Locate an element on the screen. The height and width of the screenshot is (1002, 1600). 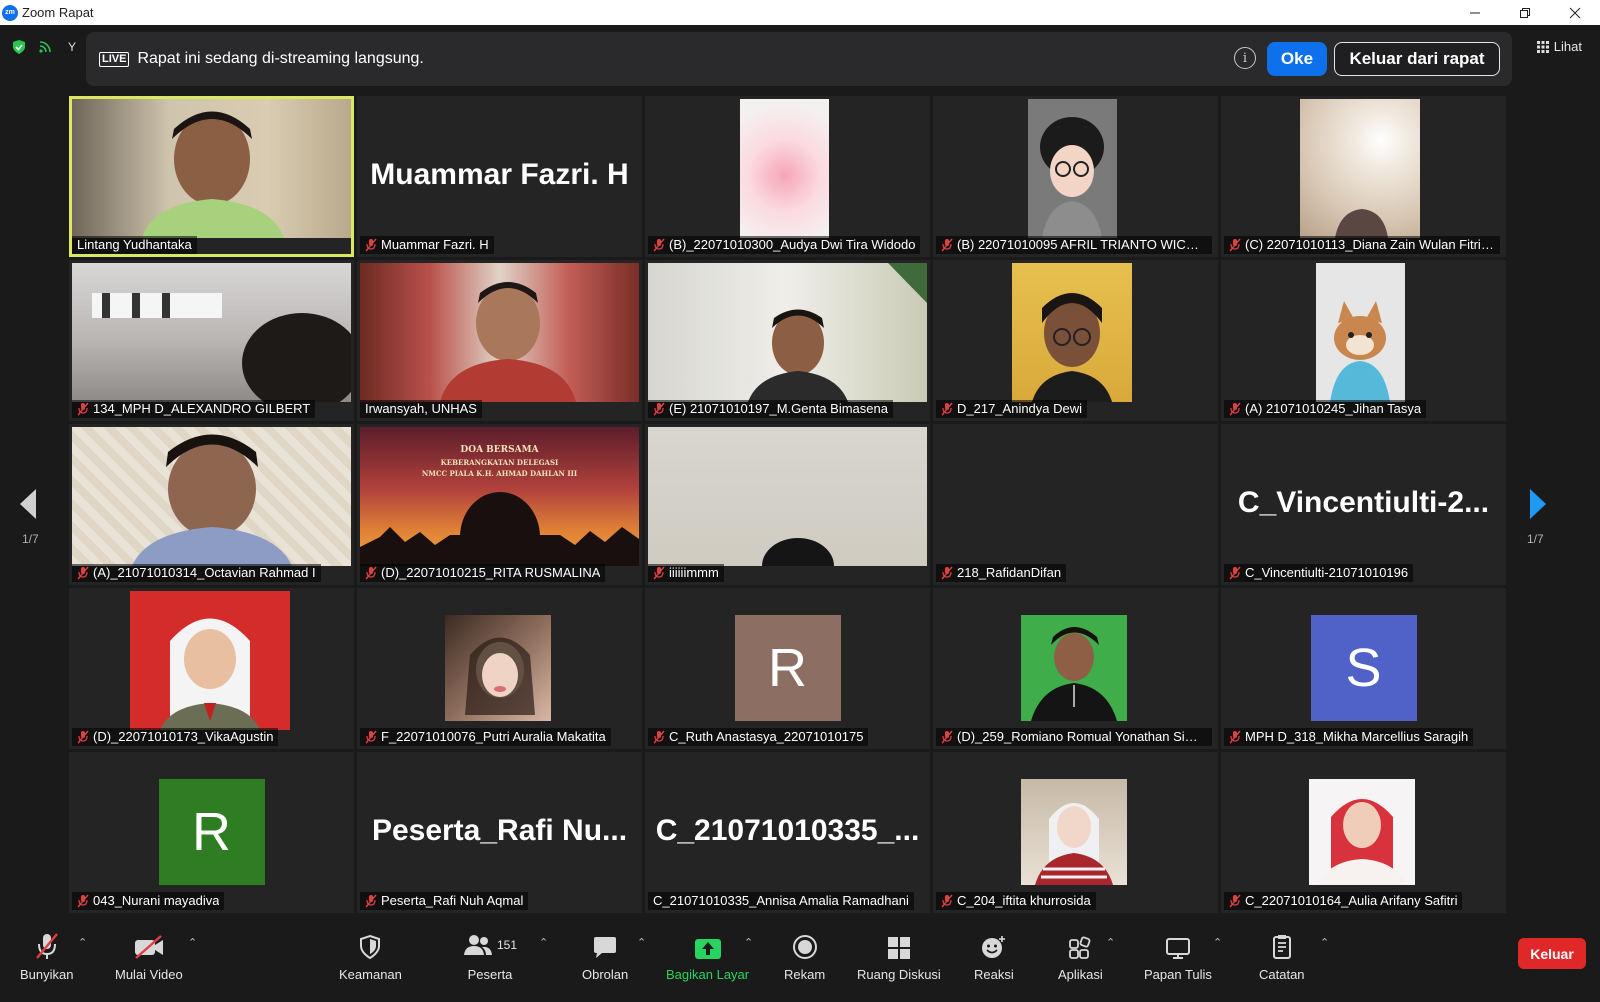
participant-tile: iiiiiimmm is located at coordinates (787, 504).